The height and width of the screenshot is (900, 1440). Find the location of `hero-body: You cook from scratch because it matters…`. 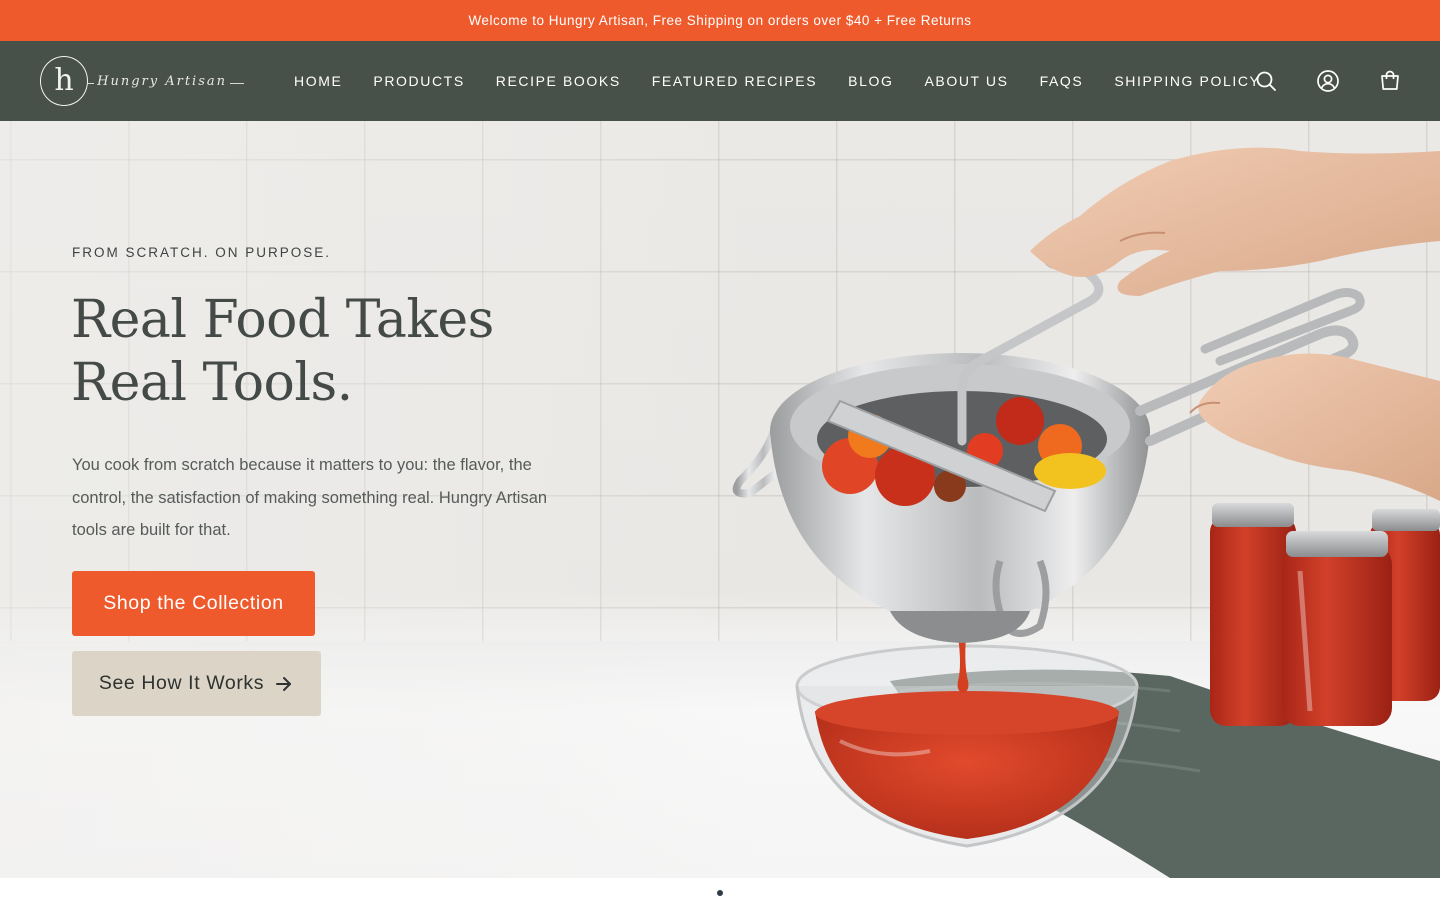

hero-body: You cook from scratch because it matters… is located at coordinates (310, 497).